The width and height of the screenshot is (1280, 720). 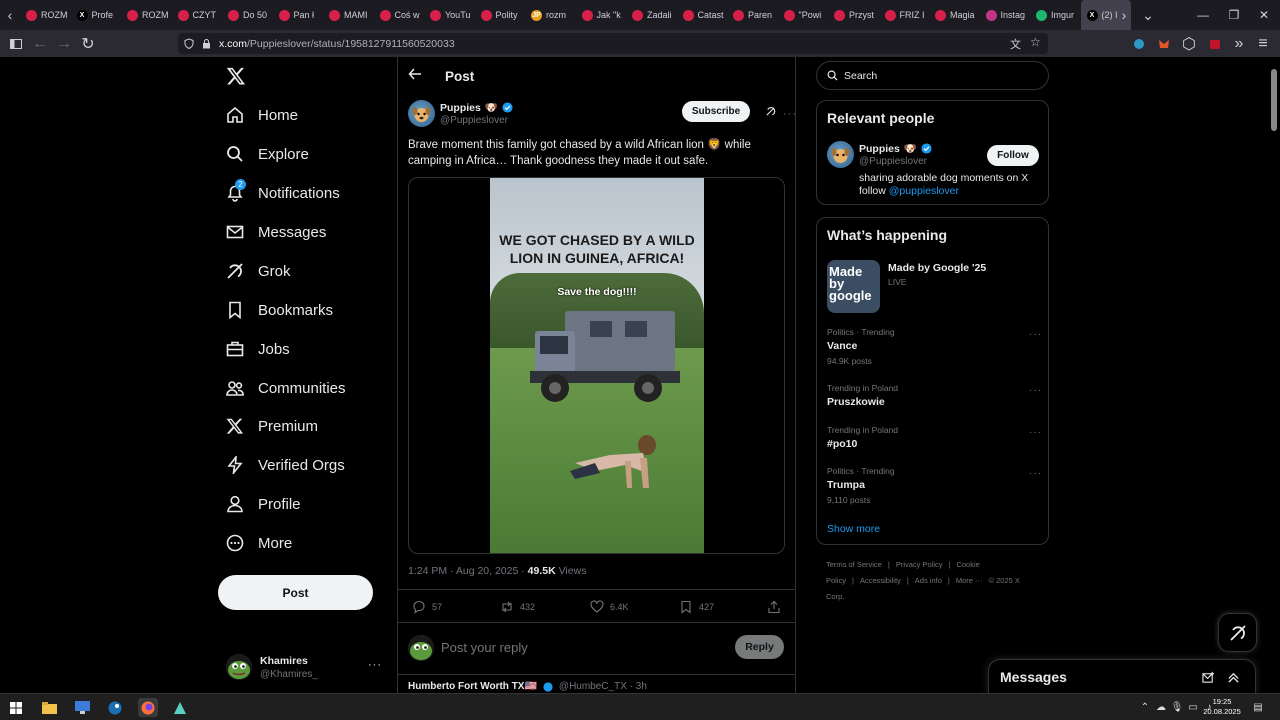 What do you see at coordinates (893, 161) in the screenshot?
I see `relevant-person-handle: @Puppieslover` at bounding box center [893, 161].